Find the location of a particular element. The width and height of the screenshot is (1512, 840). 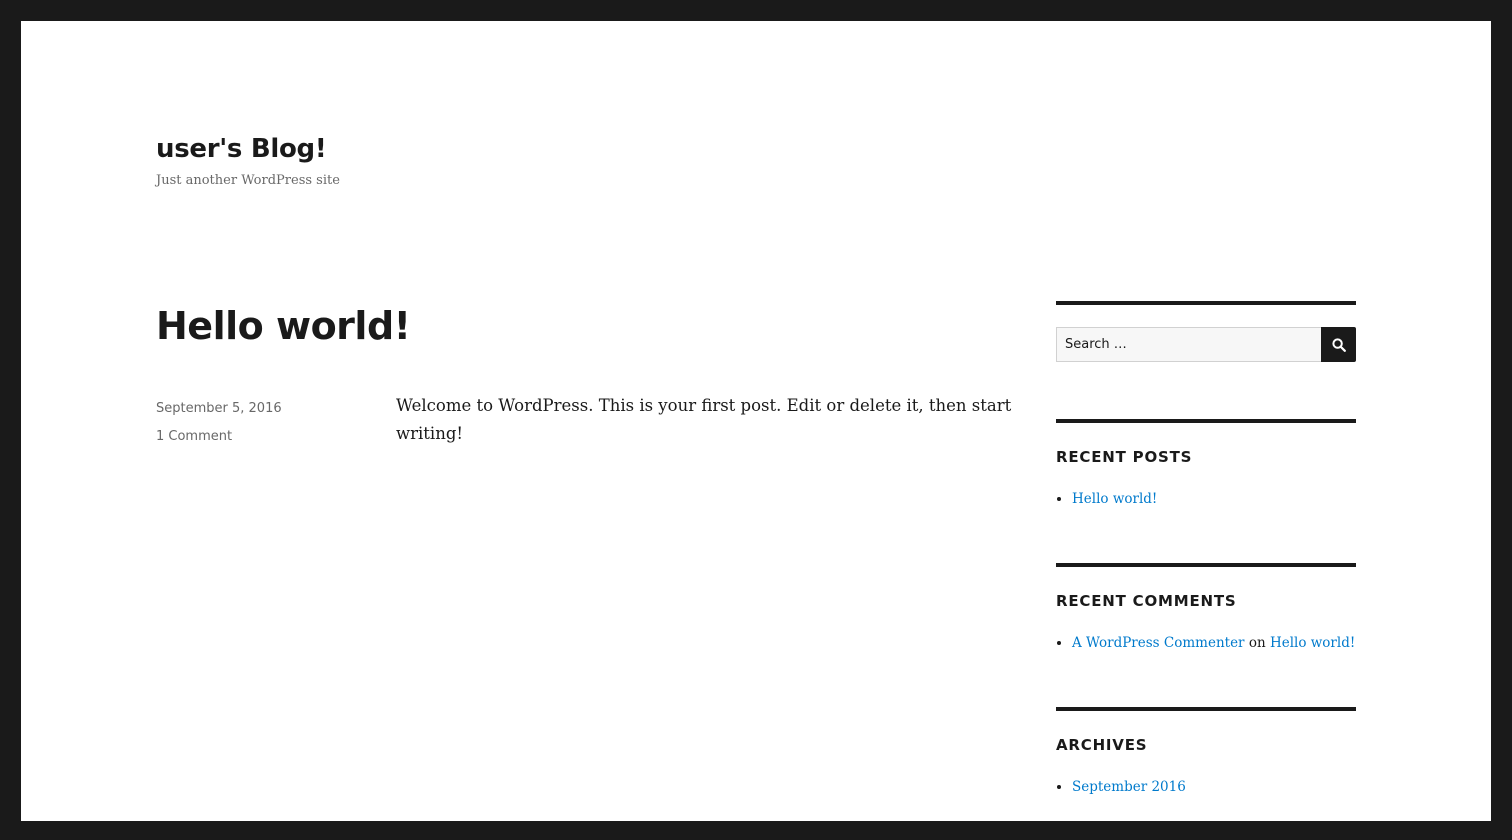

site-title: user's Blog! is located at coordinates (241, 149).